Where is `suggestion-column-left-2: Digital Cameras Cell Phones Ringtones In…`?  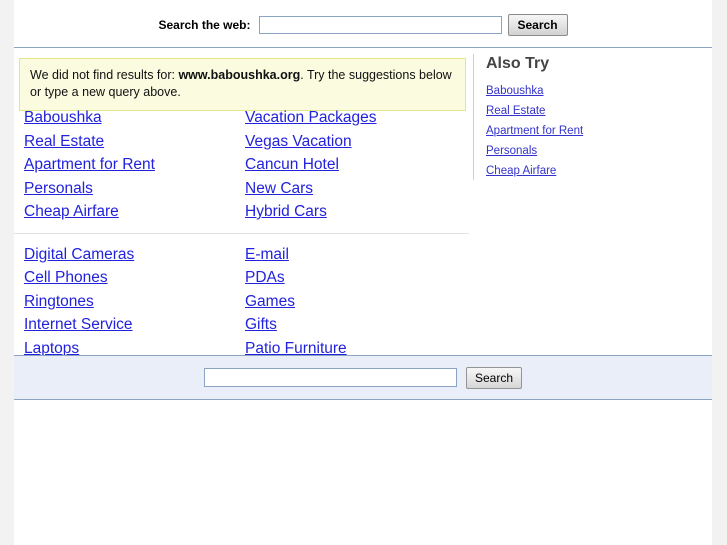 suggestion-column-left-2: Digital Cameras Cell Phones Ringtones In… is located at coordinates (127, 302).